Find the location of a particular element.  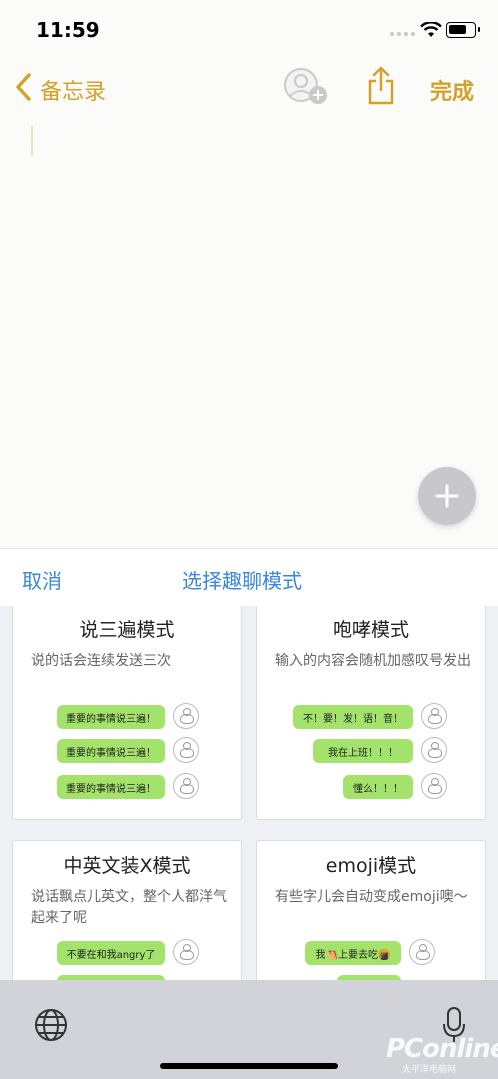

card-title: emoji模式 is located at coordinates (371, 866).